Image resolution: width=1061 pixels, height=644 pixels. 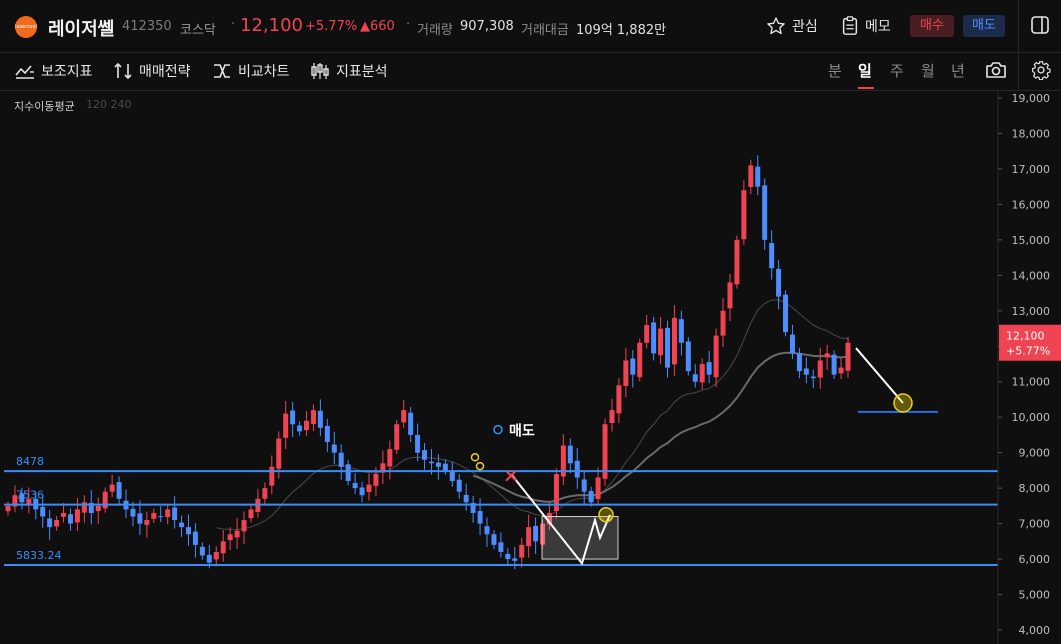 I want to click on tool-strategy-label: 매매전략, so click(x=165, y=72).